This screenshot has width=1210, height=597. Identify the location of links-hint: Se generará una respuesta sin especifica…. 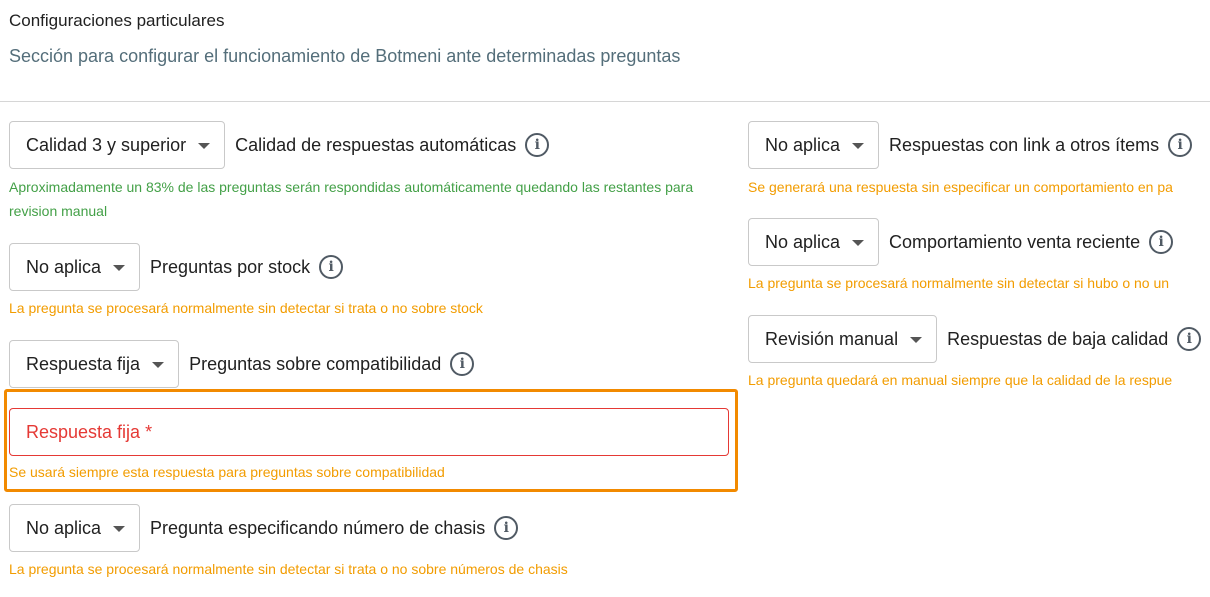
(960, 187).